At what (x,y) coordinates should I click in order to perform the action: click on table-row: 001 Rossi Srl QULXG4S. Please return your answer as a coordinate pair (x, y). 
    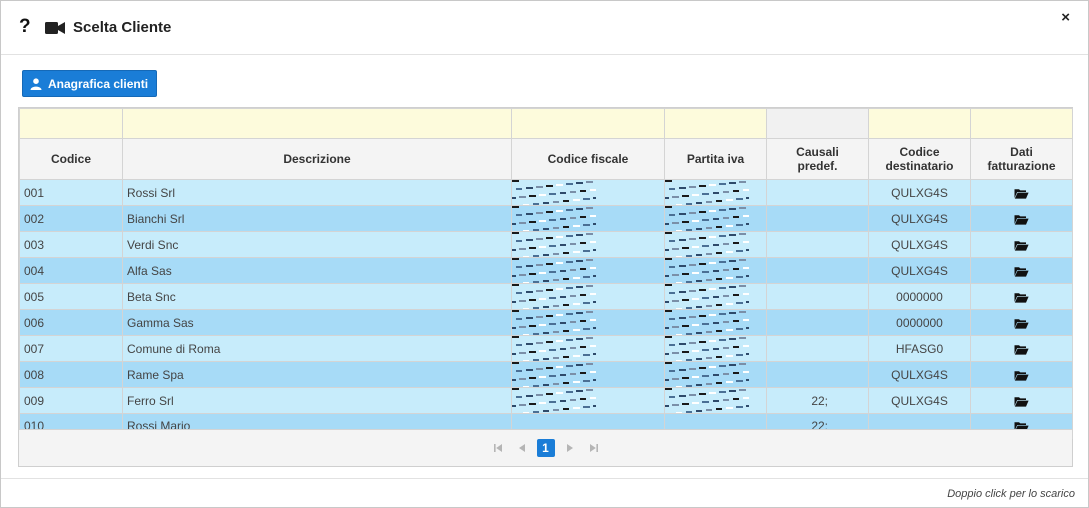
    Looking at the image, I should click on (546, 192).